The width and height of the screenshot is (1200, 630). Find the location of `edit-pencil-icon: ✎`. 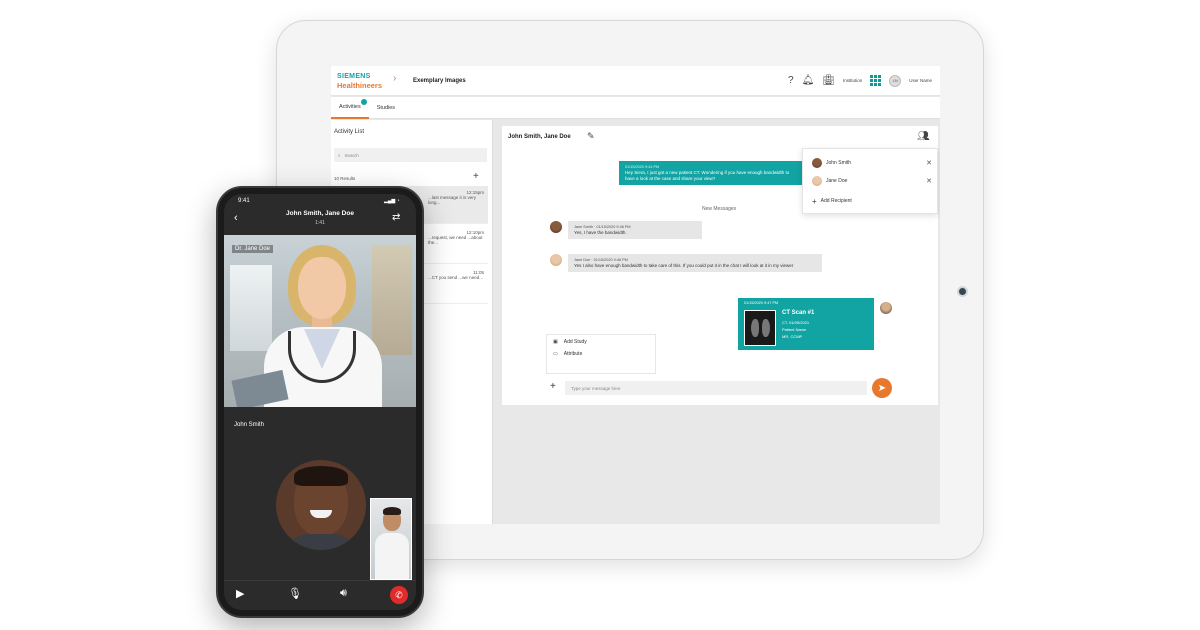

edit-pencil-icon: ✎ is located at coordinates (591, 136).